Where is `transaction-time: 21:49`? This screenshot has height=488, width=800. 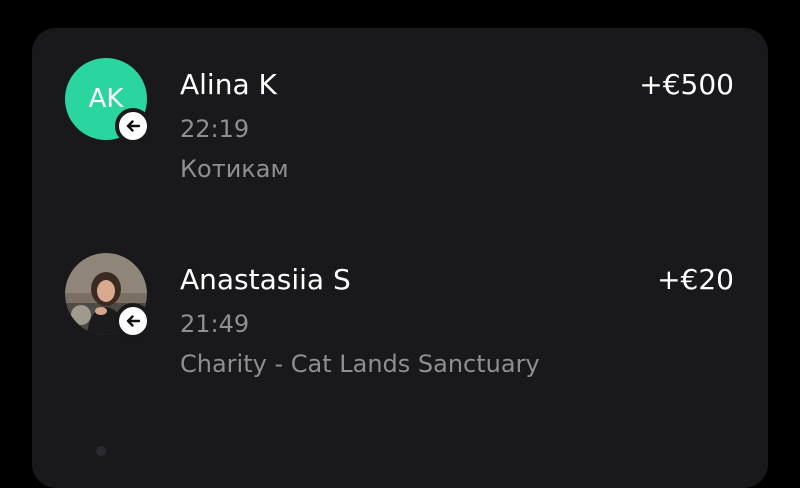 transaction-time: 21:49 is located at coordinates (215, 324).